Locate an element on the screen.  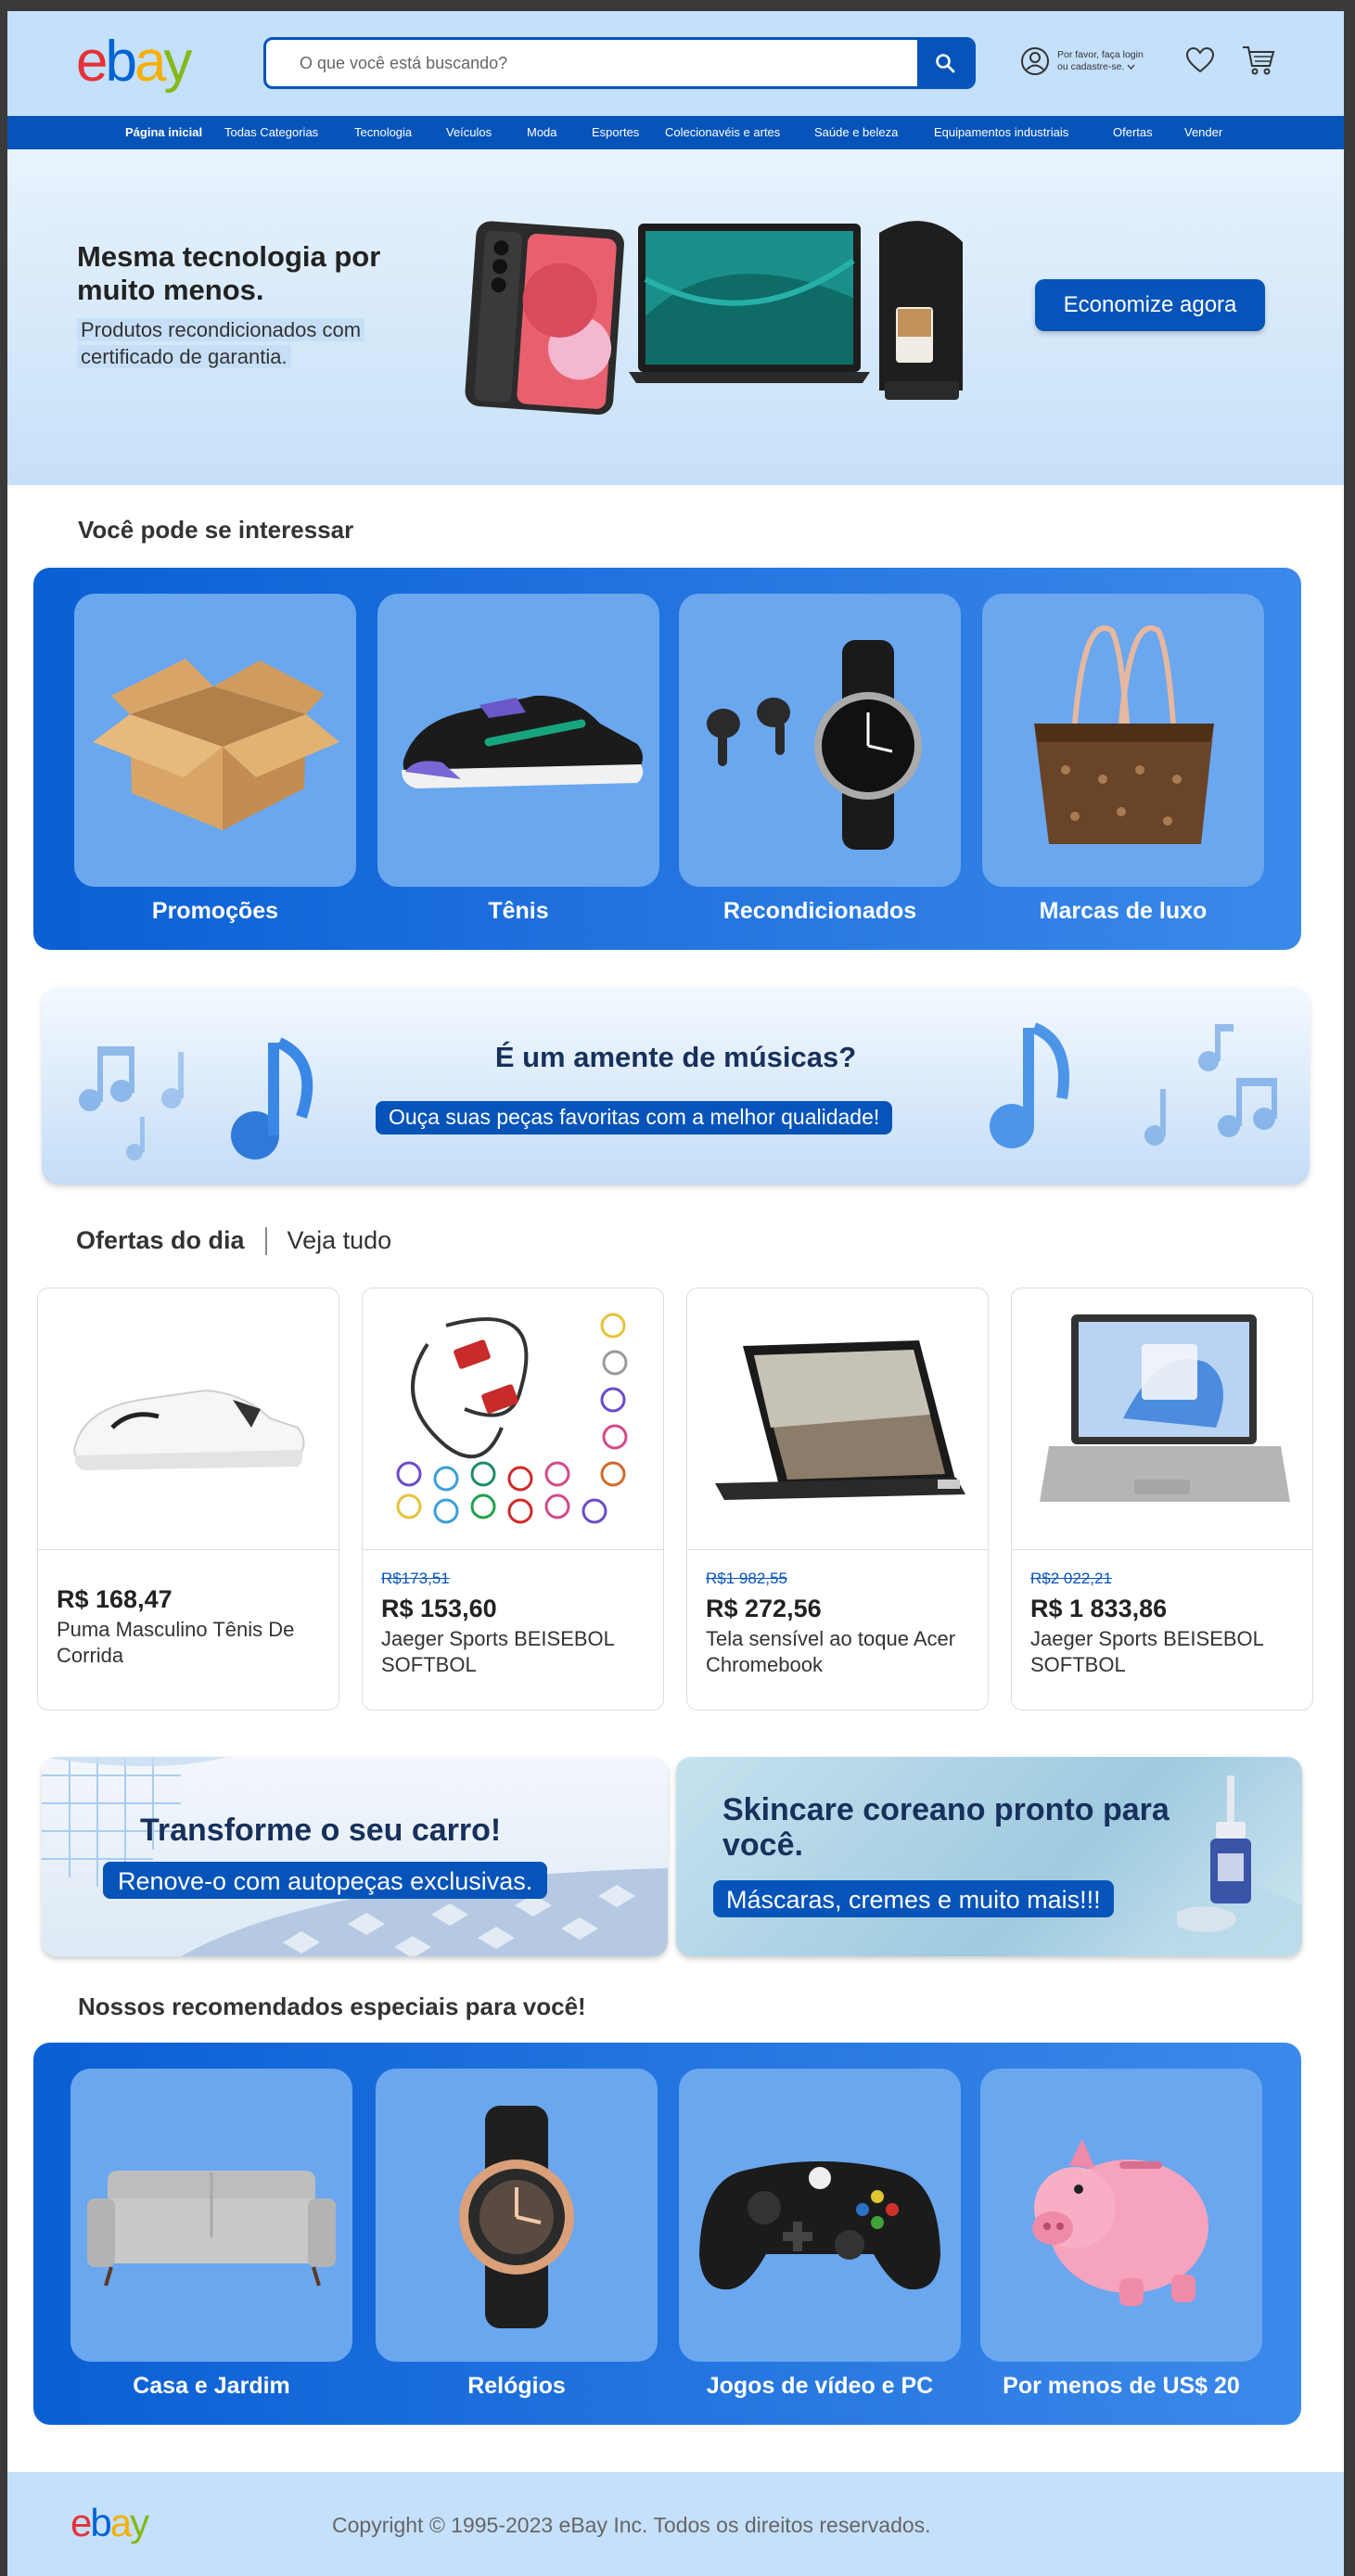
see-all-link: Veja tudo is located at coordinates (340, 1240).